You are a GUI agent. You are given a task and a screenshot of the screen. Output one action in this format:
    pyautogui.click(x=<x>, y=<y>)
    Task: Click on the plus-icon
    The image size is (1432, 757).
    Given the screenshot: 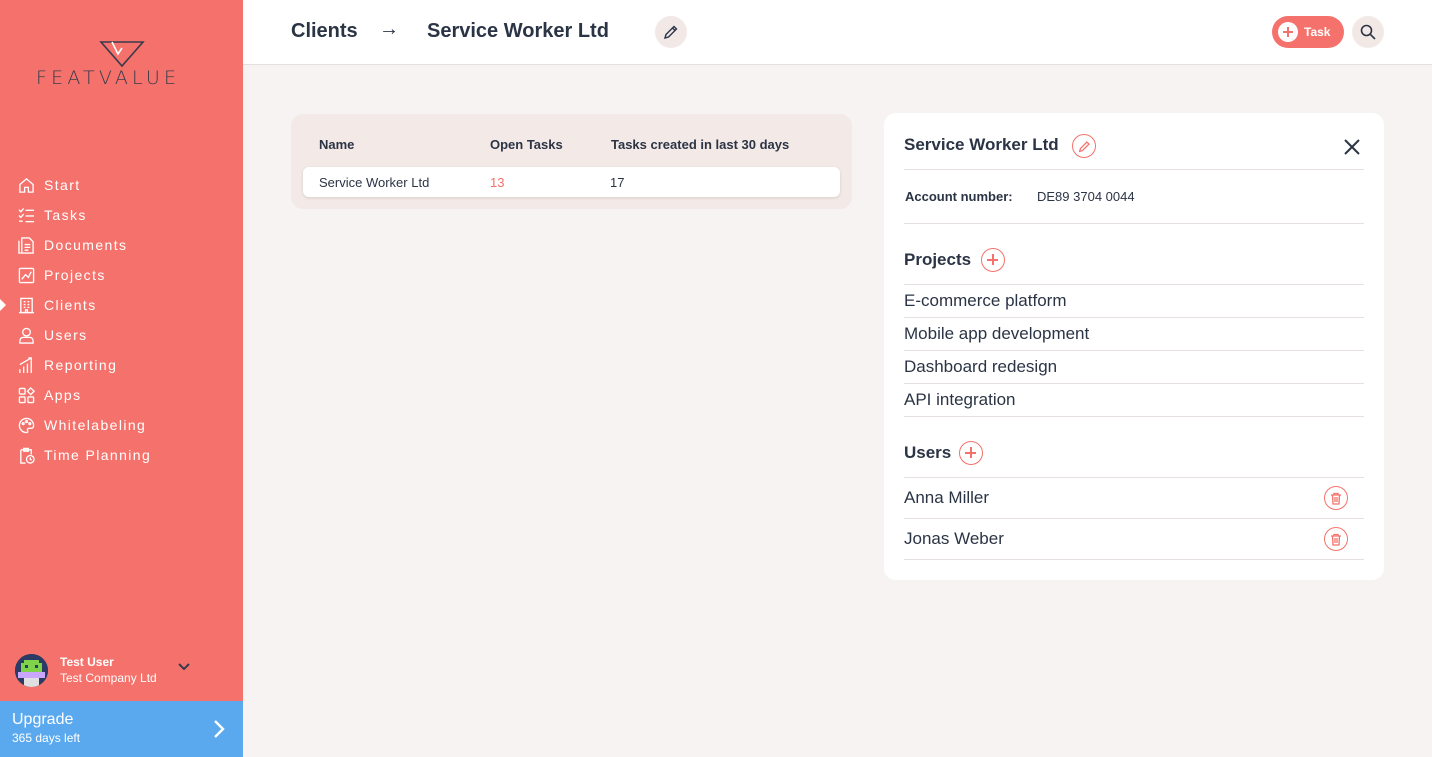 What is the action you would take?
    pyautogui.click(x=1288, y=32)
    